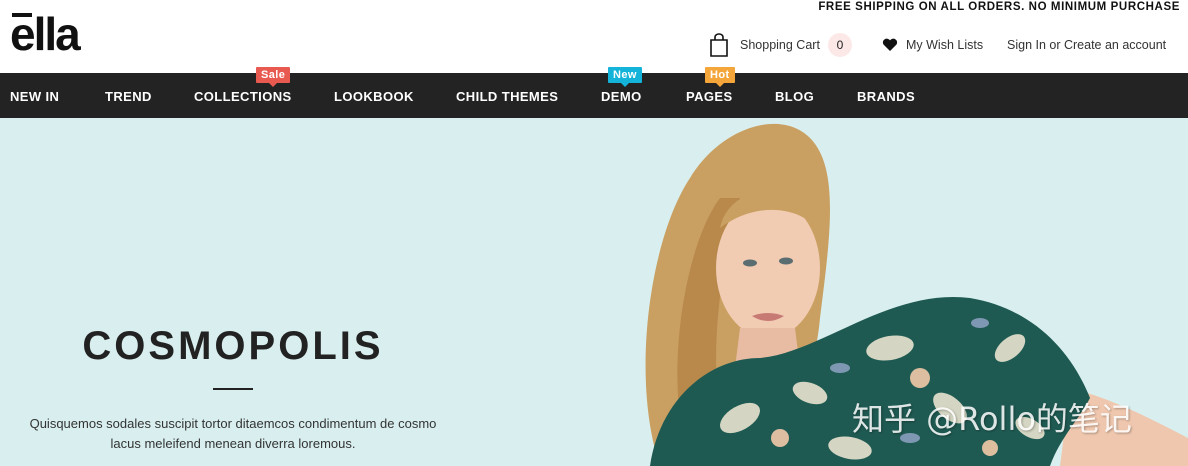 This screenshot has width=1188, height=466. I want to click on wishlist-label: My Wish Lists, so click(945, 45).